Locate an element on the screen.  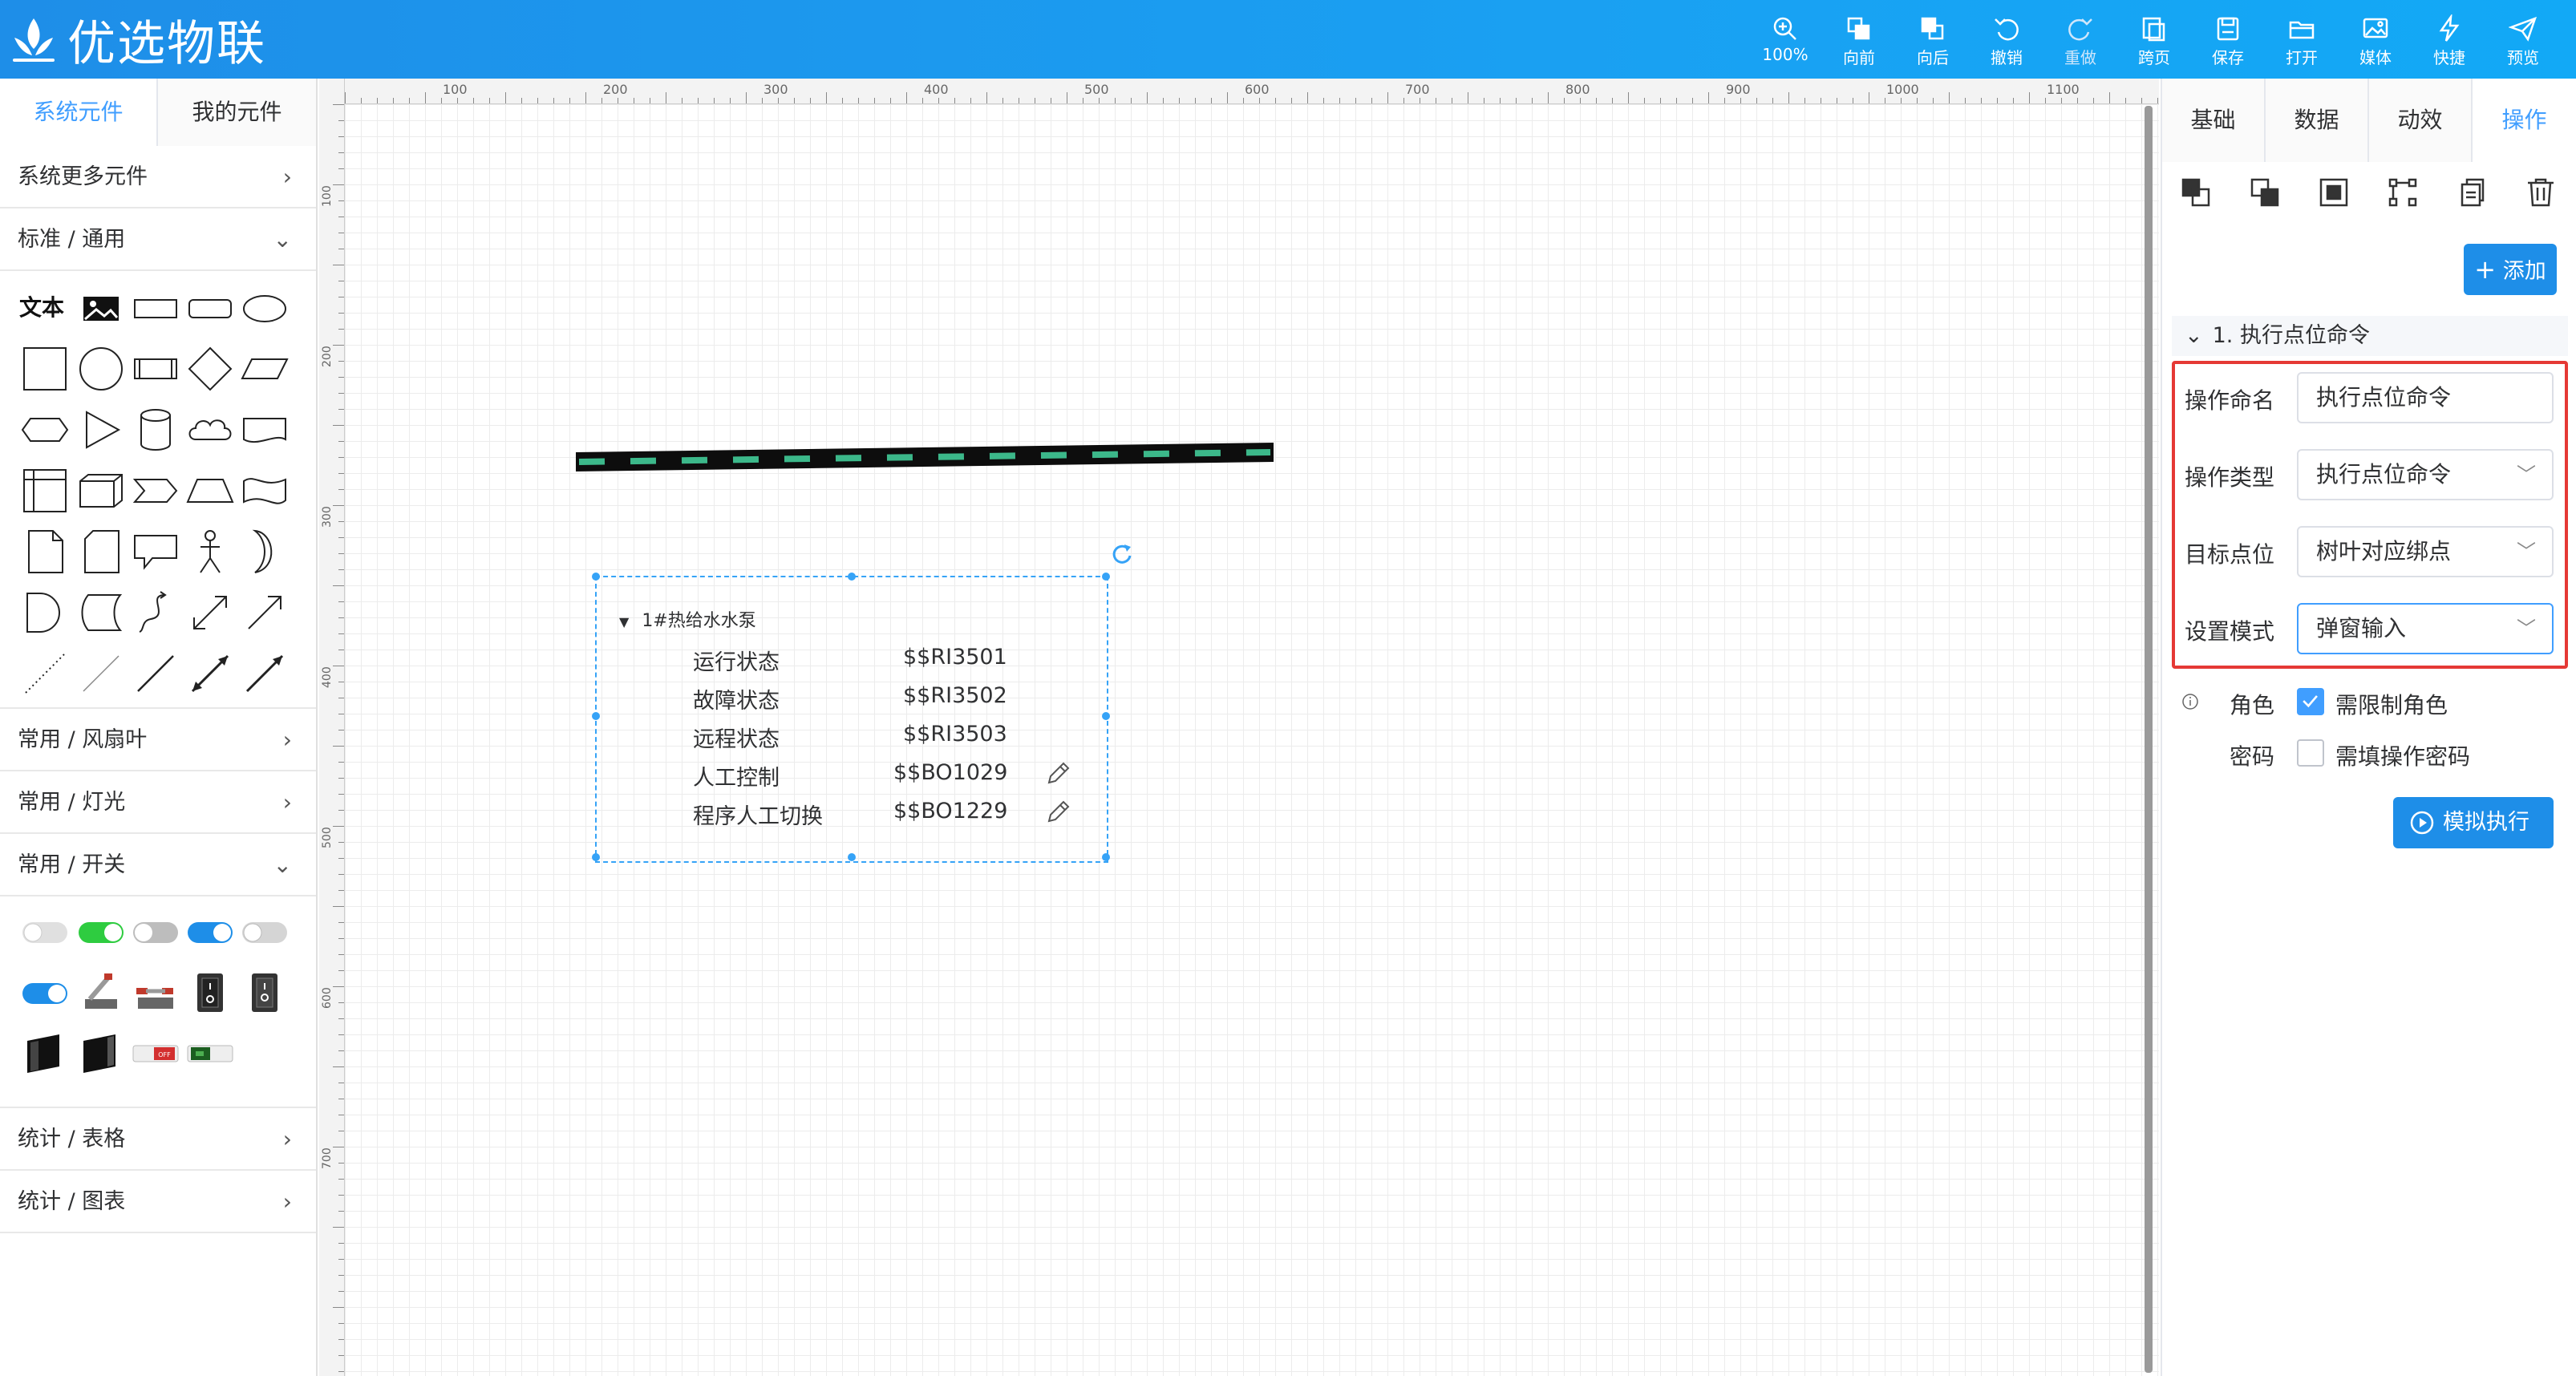
actor-shape-icon is located at coordinates (210, 551).